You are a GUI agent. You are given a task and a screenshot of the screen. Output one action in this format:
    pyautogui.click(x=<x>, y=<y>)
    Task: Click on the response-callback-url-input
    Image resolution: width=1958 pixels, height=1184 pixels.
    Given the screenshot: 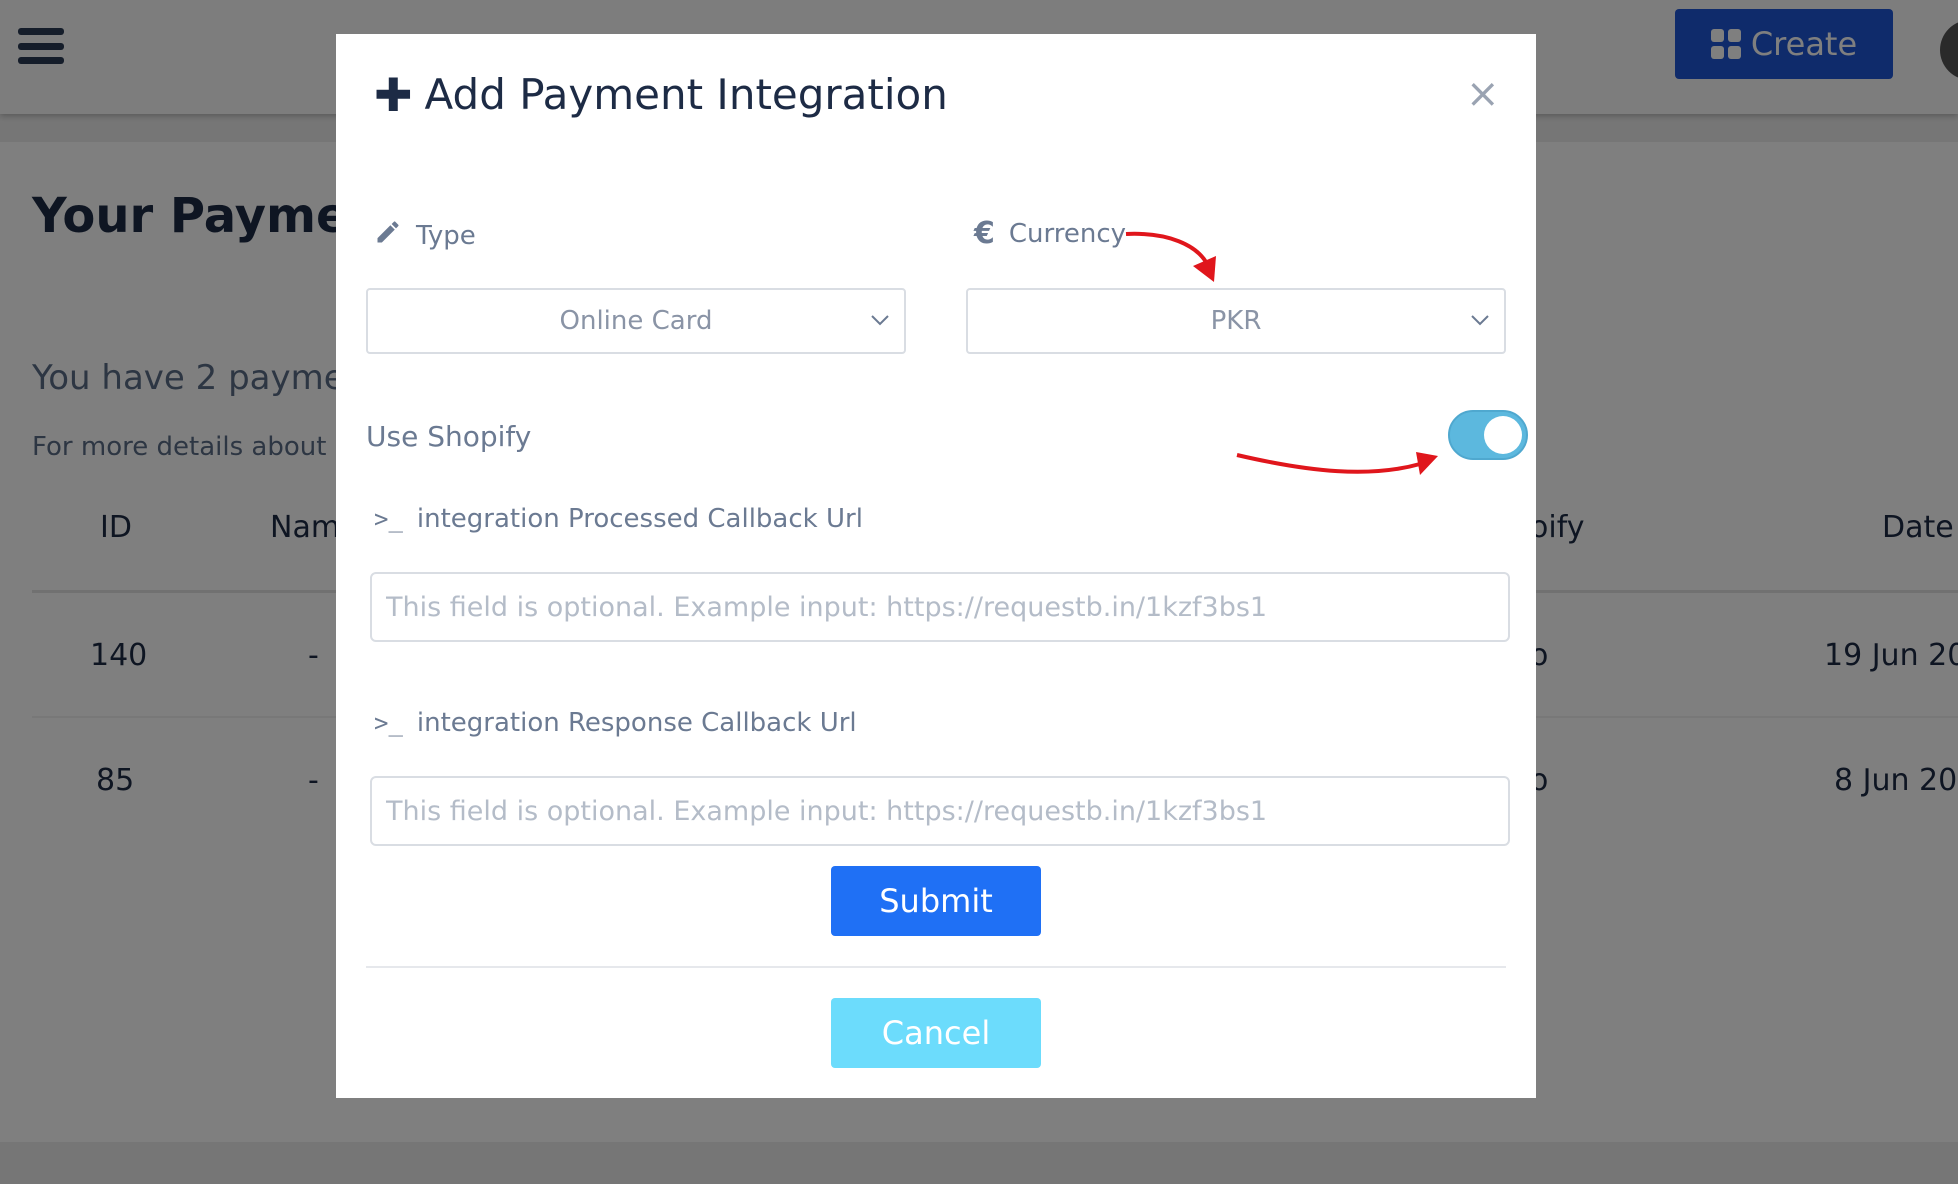 What is the action you would take?
    pyautogui.click(x=940, y=811)
    